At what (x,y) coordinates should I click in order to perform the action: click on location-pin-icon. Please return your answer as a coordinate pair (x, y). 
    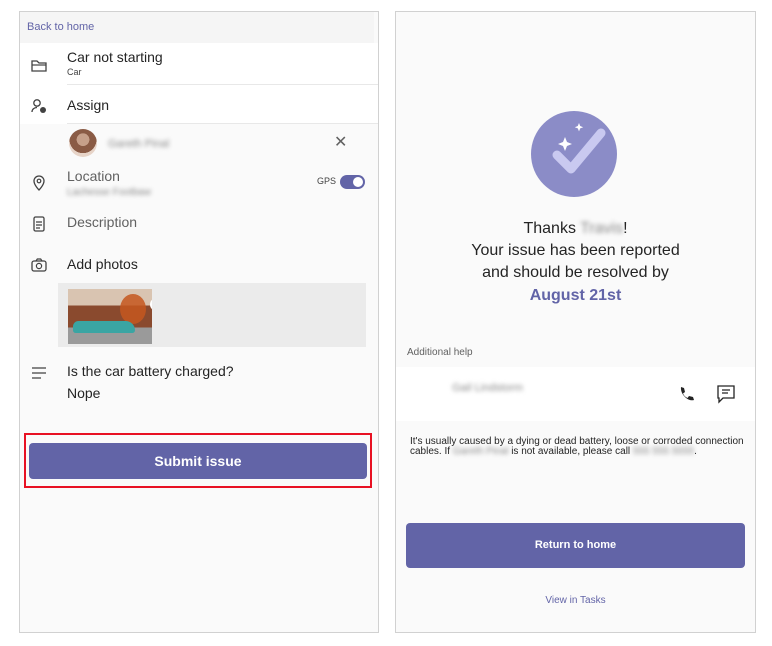
    Looking at the image, I should click on (39, 183).